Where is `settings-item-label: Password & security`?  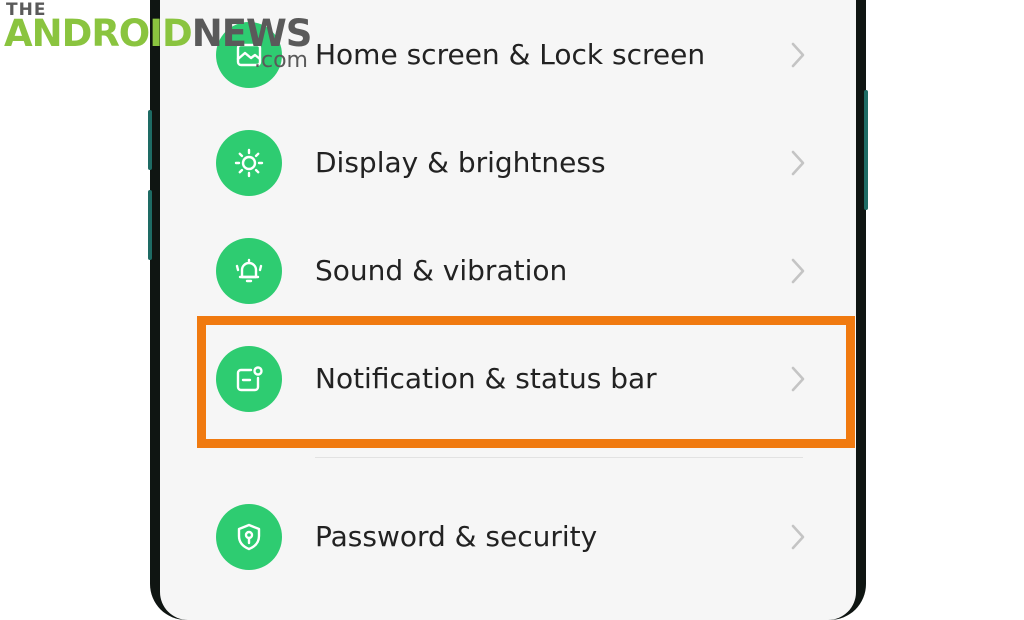 settings-item-label: Password & security is located at coordinates (456, 536).